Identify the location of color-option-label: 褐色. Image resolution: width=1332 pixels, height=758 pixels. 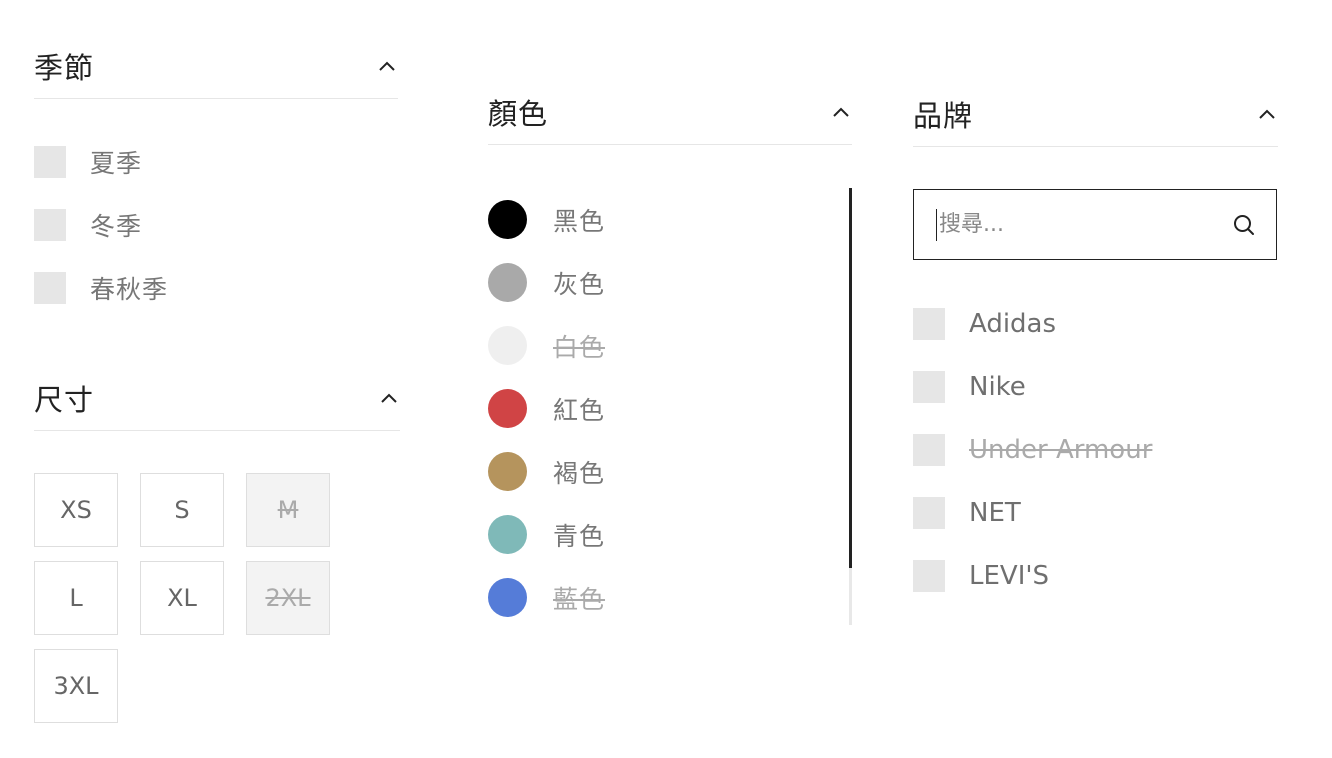
(579, 473).